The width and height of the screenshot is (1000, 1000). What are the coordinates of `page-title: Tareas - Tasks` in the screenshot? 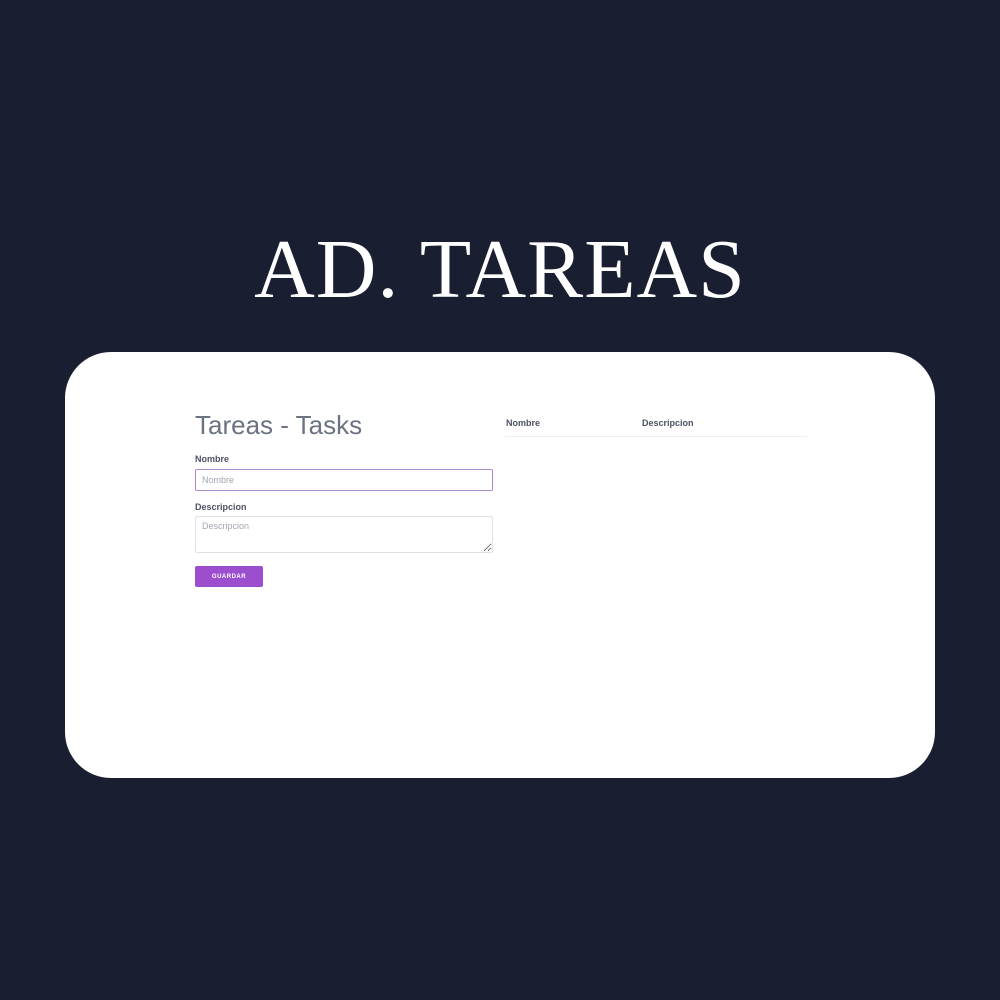 It's located at (279, 425).